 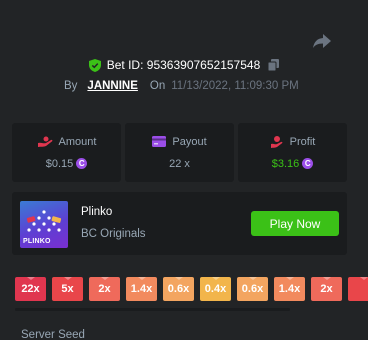 What do you see at coordinates (358, 289) in the screenshot?
I see `multiplier-chip-partial` at bounding box center [358, 289].